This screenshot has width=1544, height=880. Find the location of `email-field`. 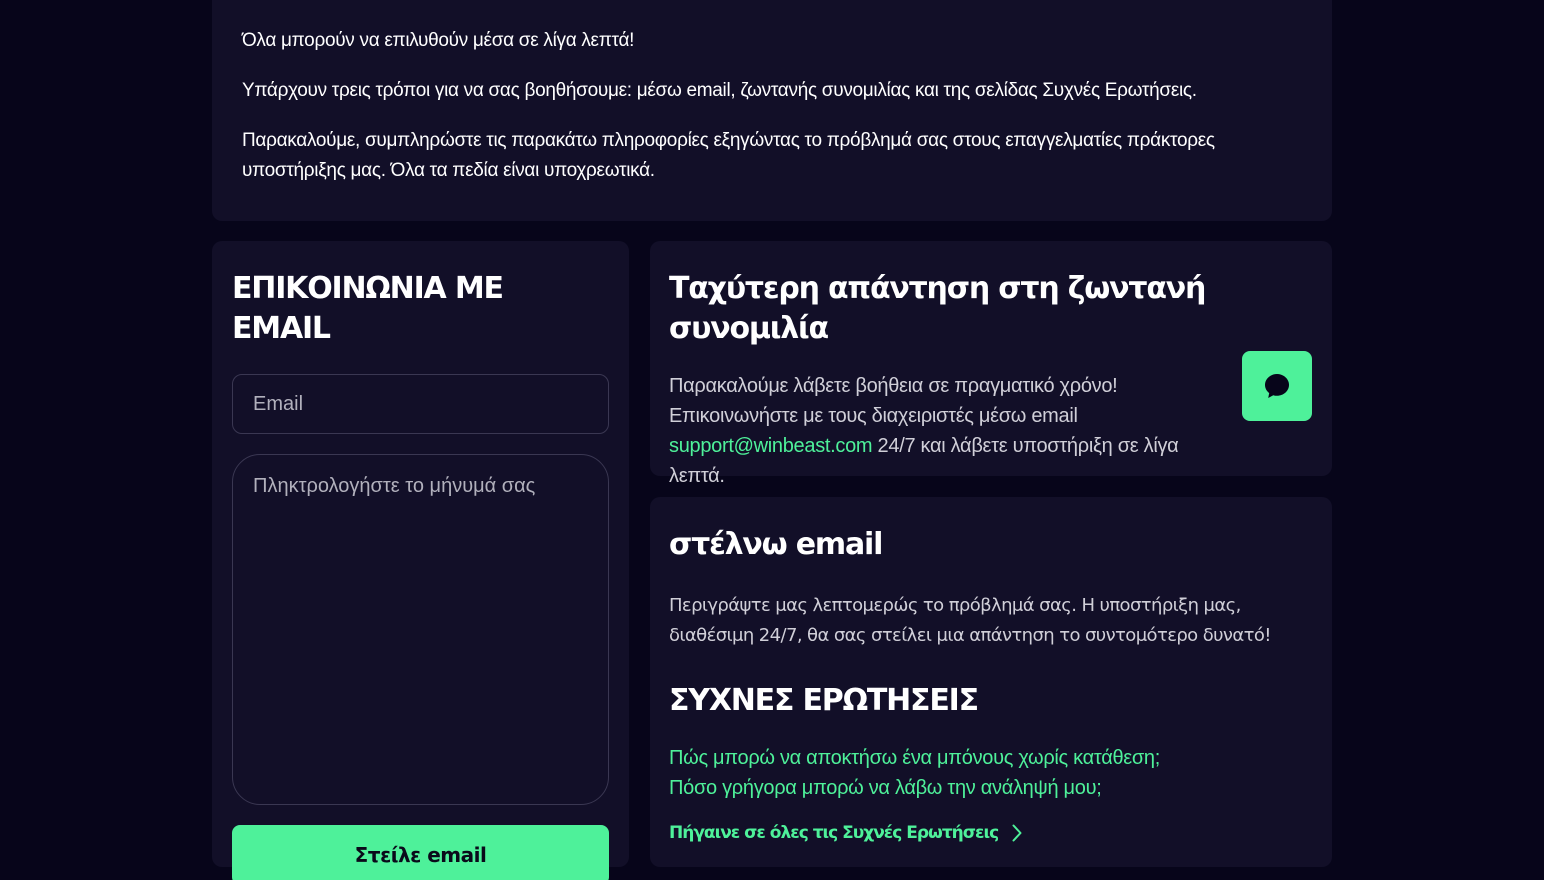

email-field is located at coordinates (420, 404).